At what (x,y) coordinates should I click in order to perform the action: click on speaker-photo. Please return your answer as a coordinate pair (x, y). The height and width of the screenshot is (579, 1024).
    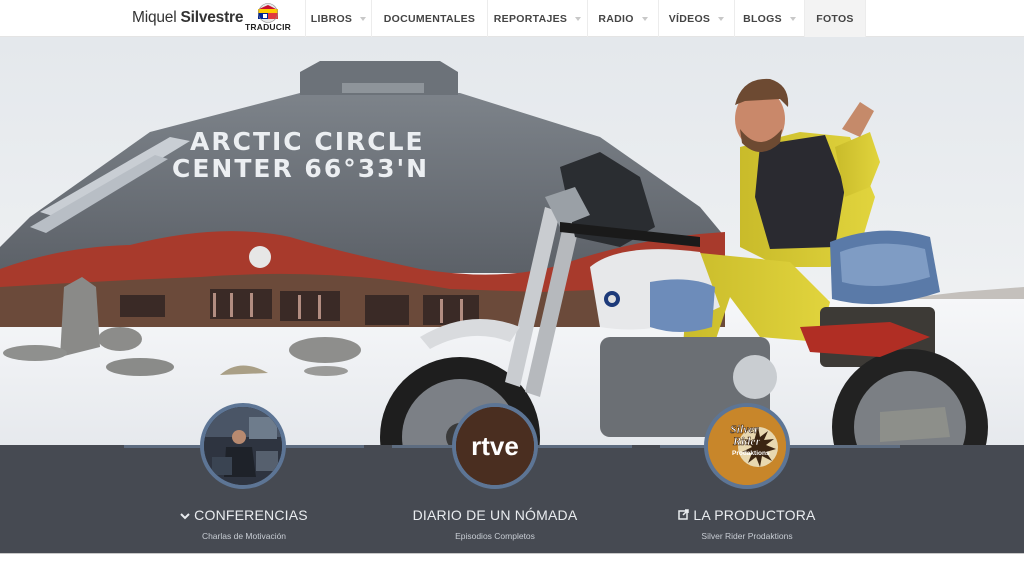
    Looking at the image, I should click on (243, 446).